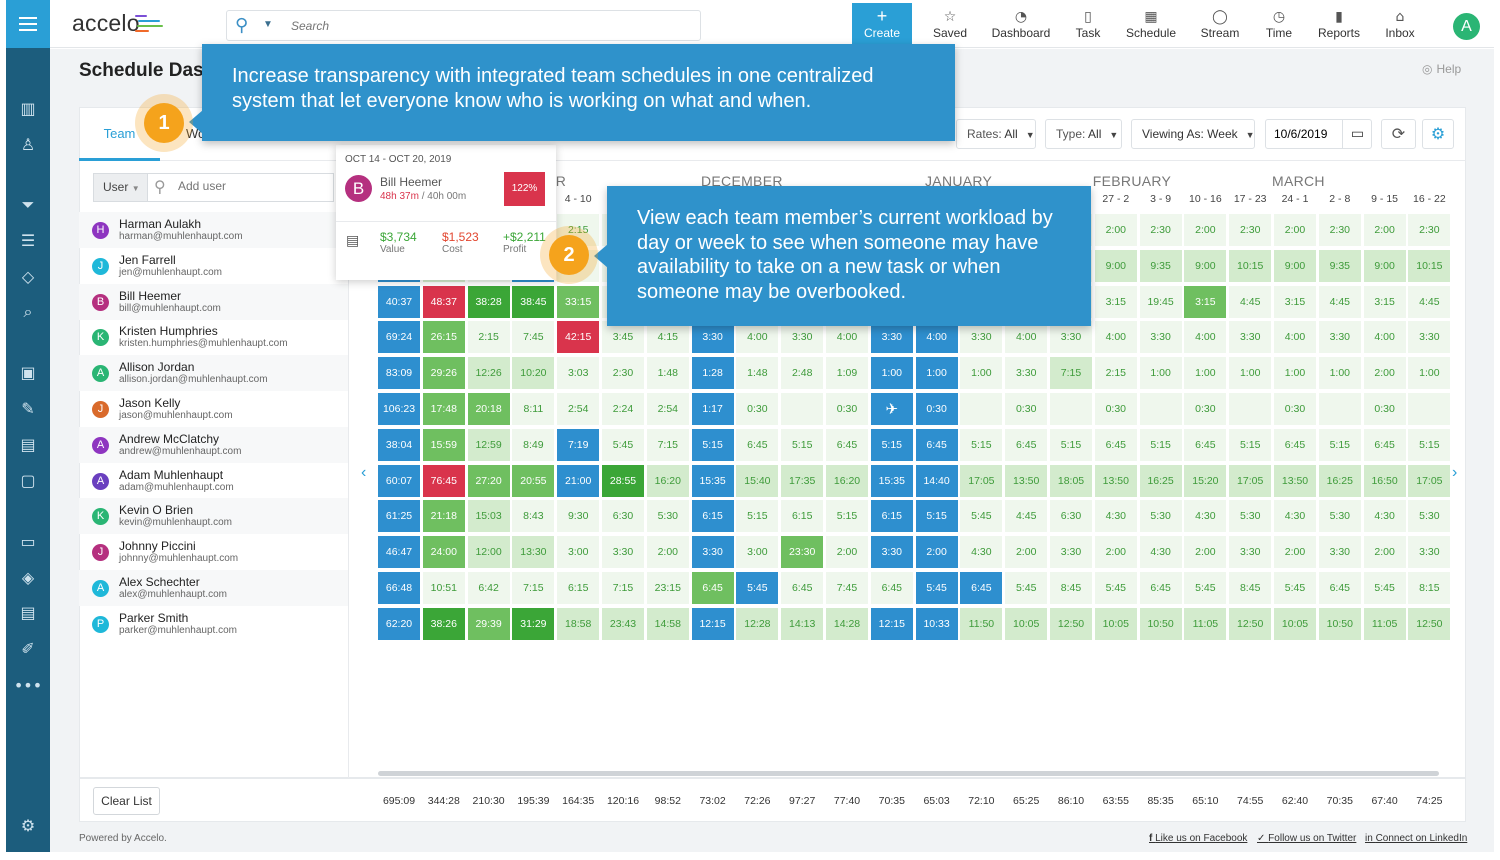 Image resolution: width=1500 pixels, height=860 pixels. Describe the element at coordinates (712, 409) in the screenshot. I see `schedule-cell: 1:17` at that location.